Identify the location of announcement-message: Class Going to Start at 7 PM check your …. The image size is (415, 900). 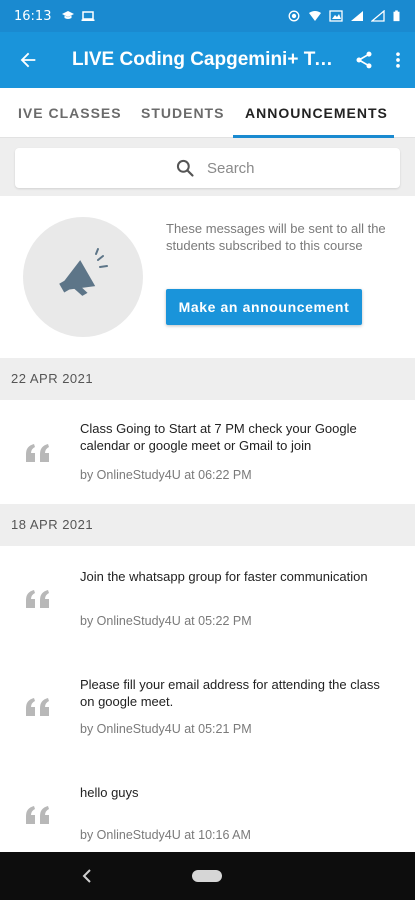
(218, 437).